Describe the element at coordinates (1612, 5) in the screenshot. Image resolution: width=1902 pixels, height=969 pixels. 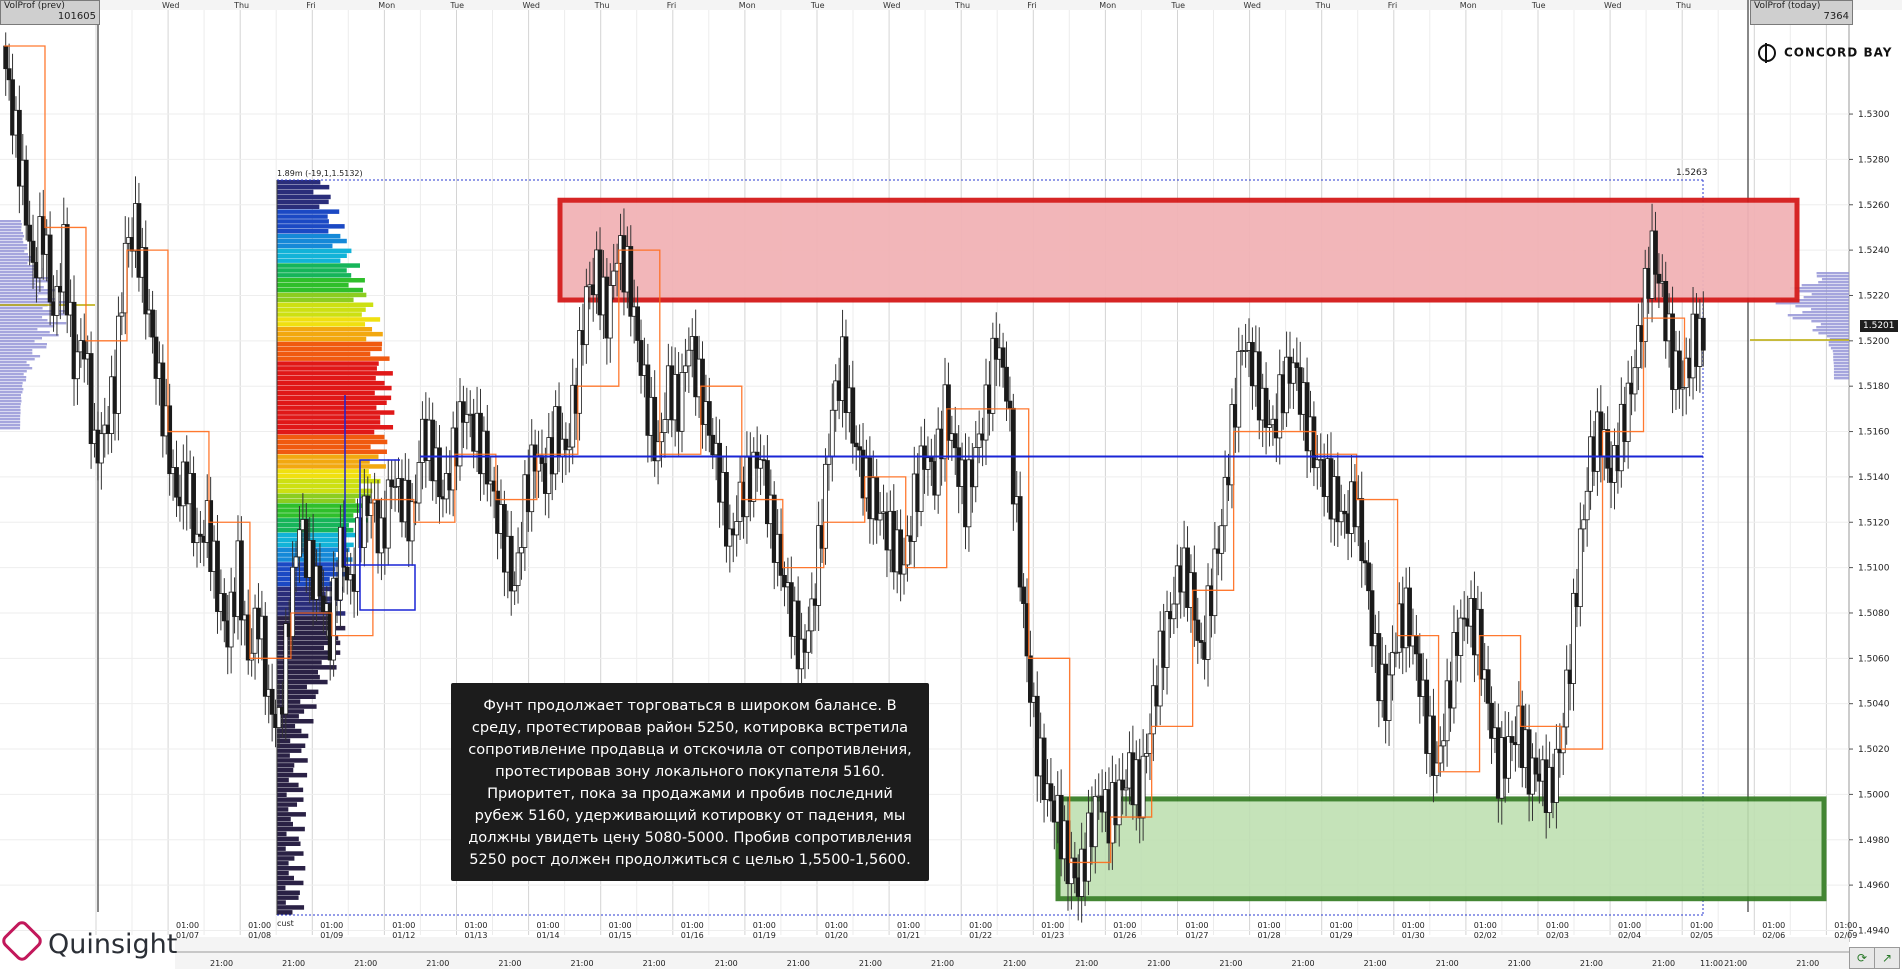
I see `weekday-label: Wed` at that location.